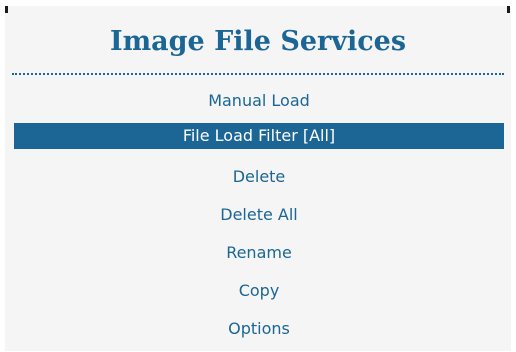  Describe the element at coordinates (508, 9) in the screenshot. I see `corner-mark-right` at that location.